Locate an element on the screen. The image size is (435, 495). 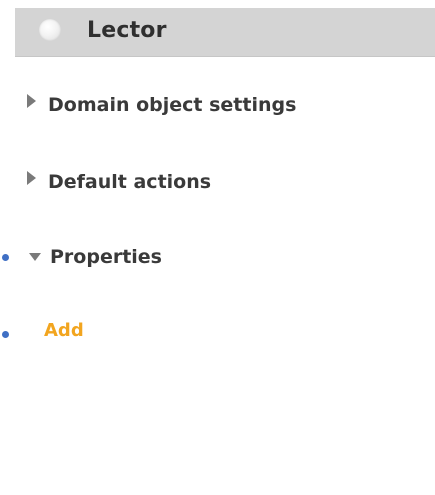
section-domain-object-settings: Domain object settings is located at coordinates (161, 105).